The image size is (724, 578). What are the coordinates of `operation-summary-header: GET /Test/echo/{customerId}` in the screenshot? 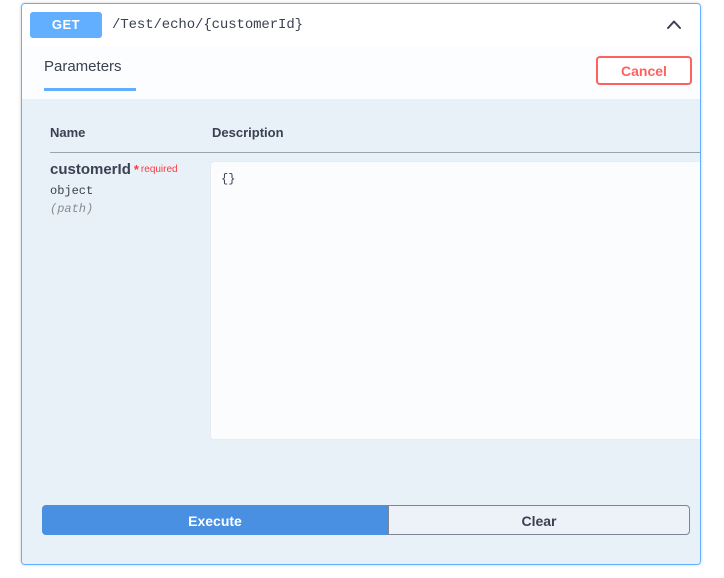 It's located at (361, 25).